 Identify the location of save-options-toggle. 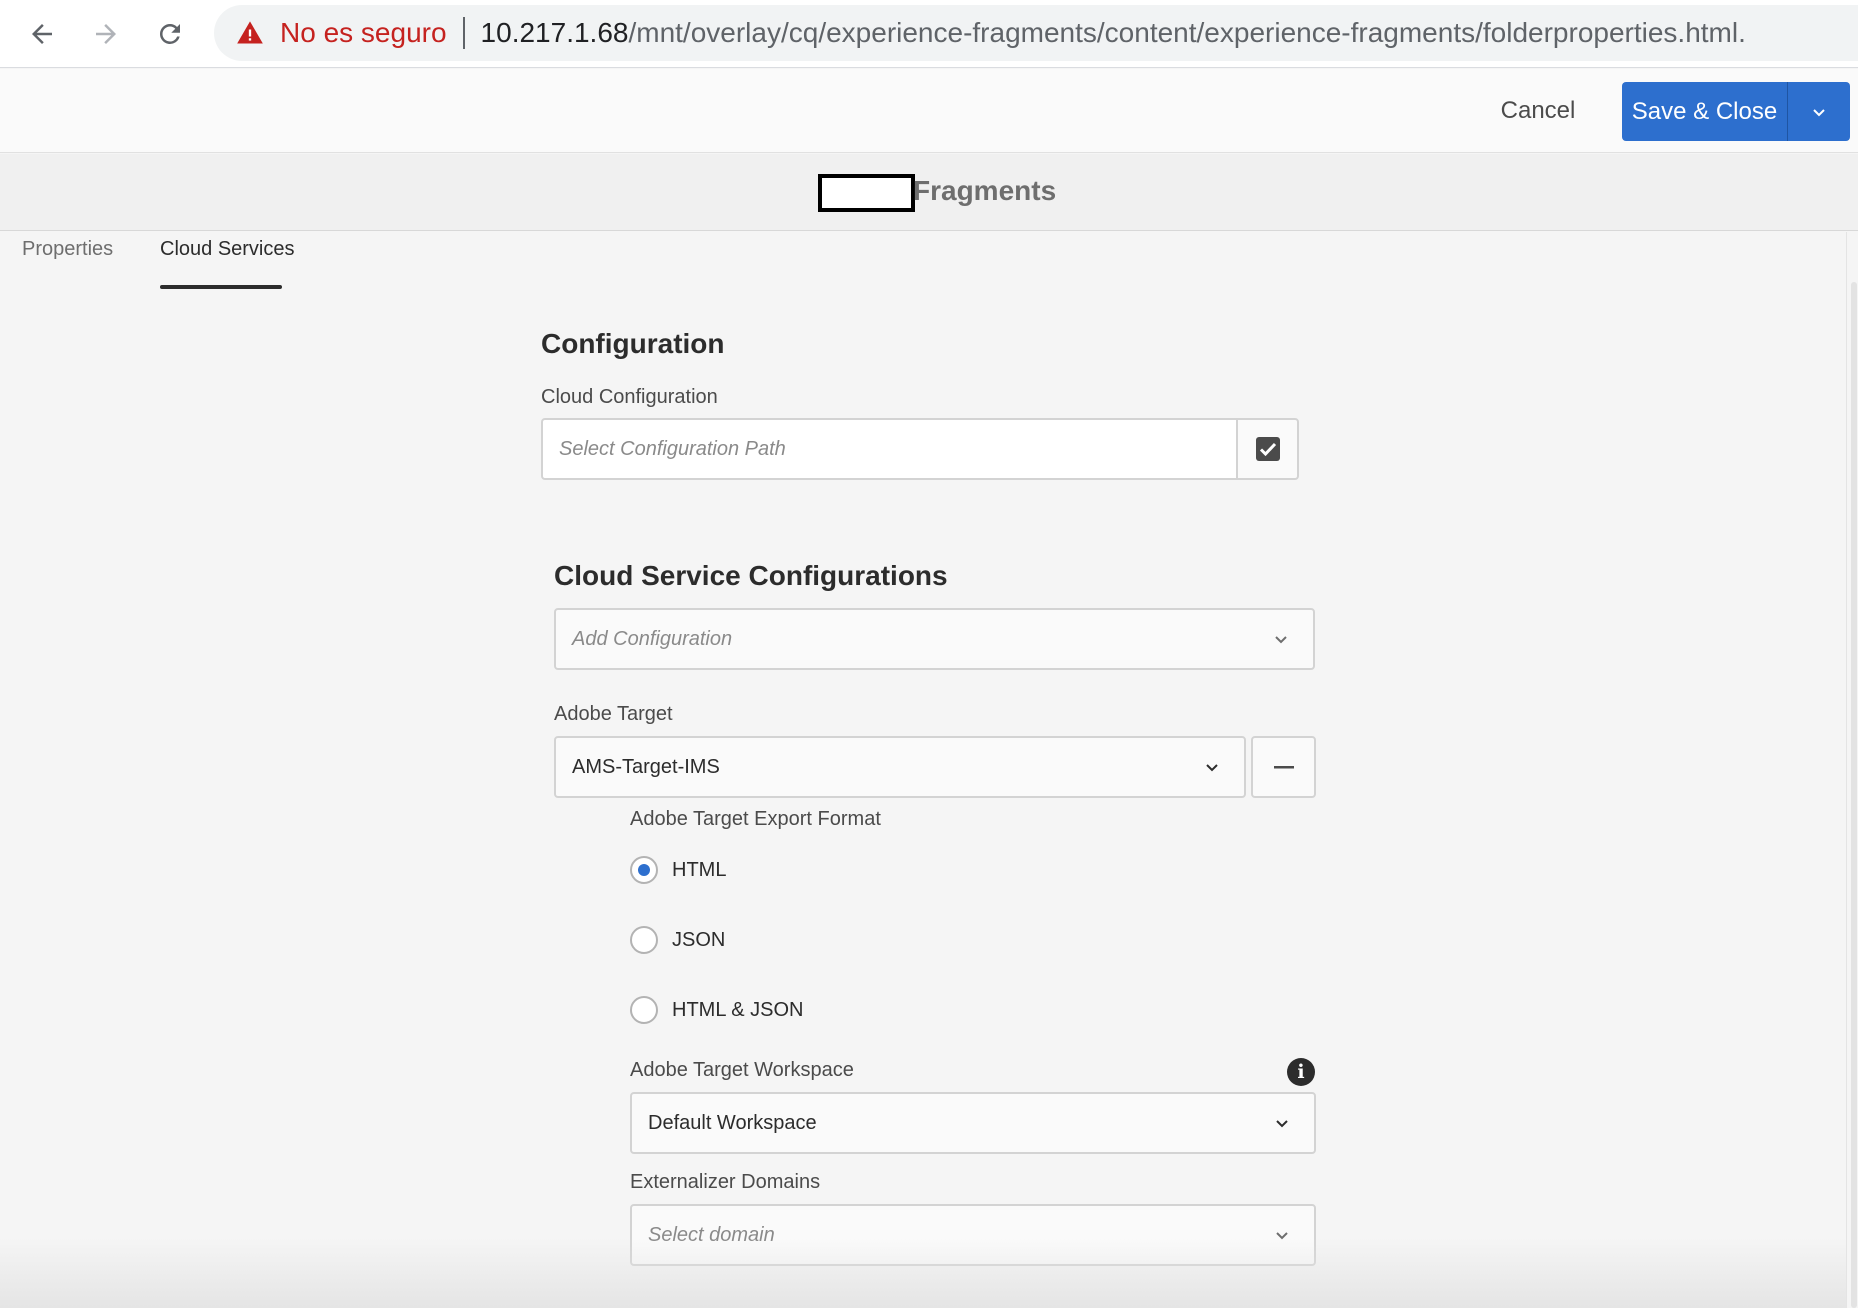
(1819, 111).